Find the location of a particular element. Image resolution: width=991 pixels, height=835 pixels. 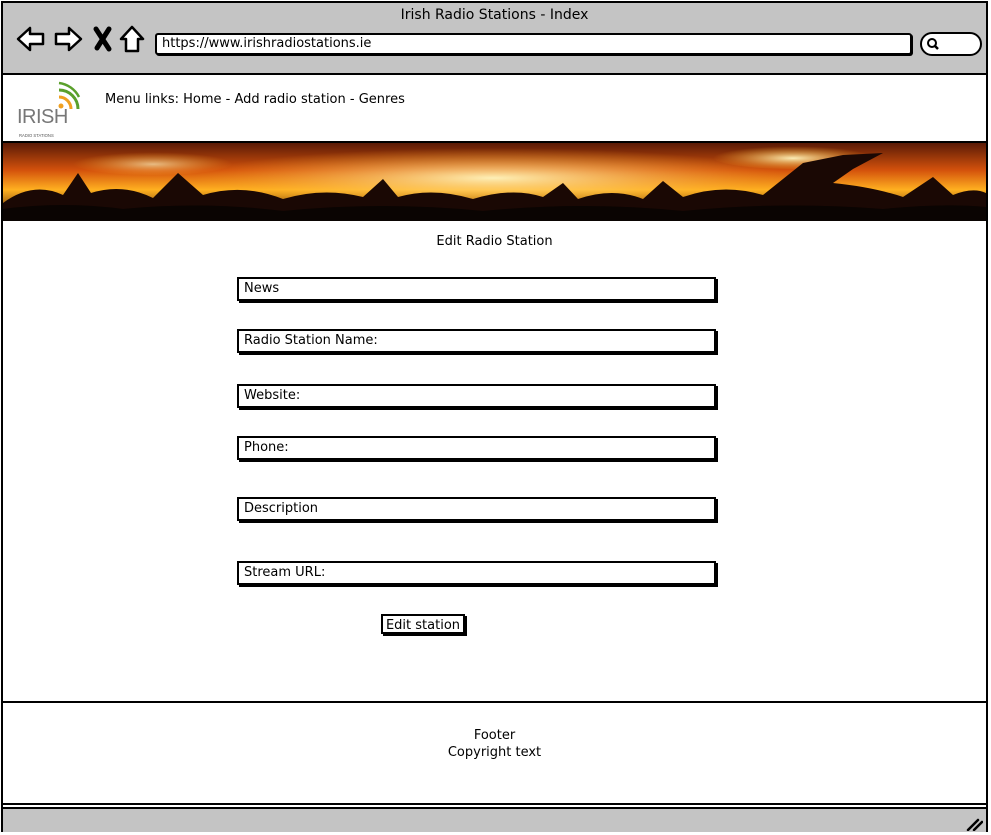

phone-field: Phone: is located at coordinates (476, 448).